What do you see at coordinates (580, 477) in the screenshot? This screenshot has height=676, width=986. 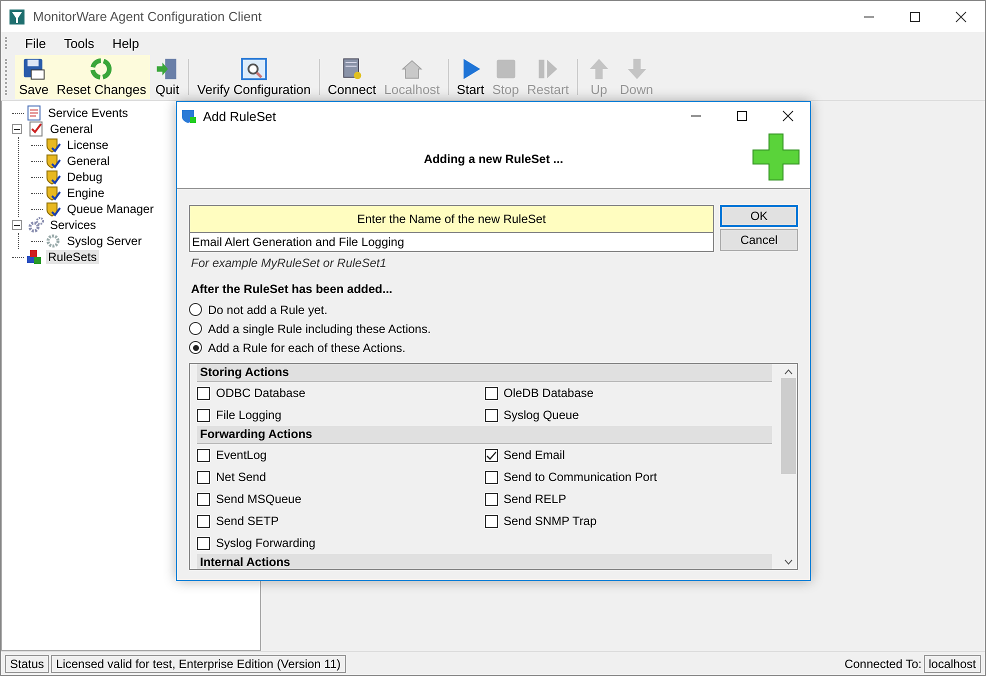 I see `checkbox-label: Send to Communication Port` at bounding box center [580, 477].